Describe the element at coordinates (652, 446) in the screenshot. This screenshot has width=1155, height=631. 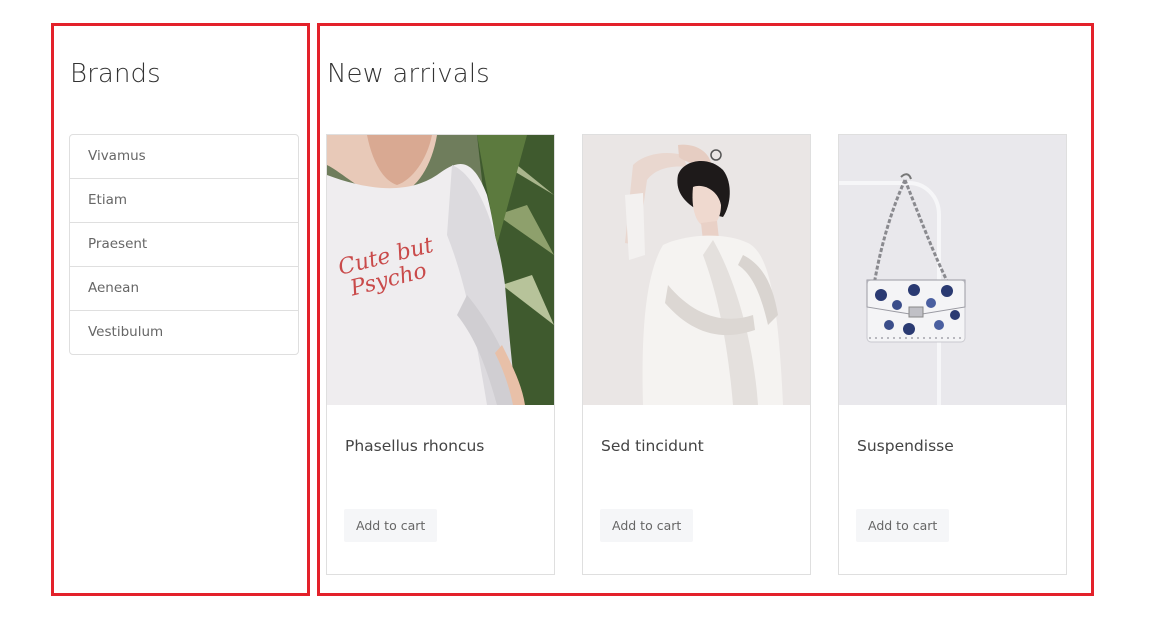
I see `product-title: Sed tincidunt` at that location.